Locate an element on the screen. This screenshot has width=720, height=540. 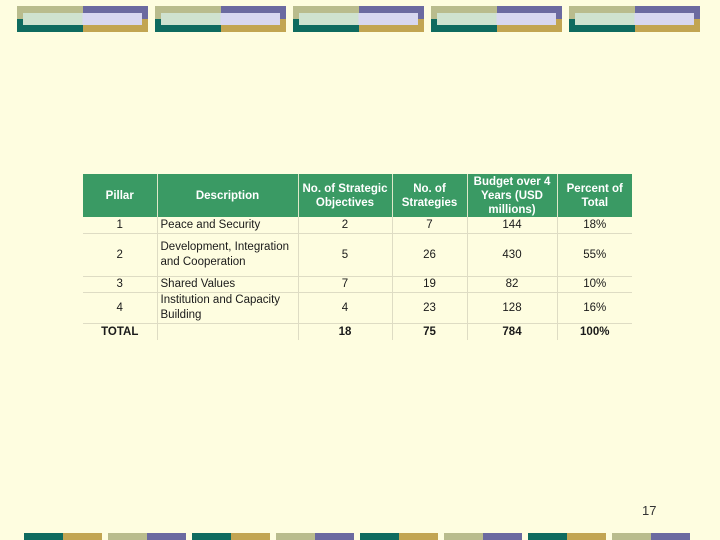
total-objectives: 18 is located at coordinates (345, 331).